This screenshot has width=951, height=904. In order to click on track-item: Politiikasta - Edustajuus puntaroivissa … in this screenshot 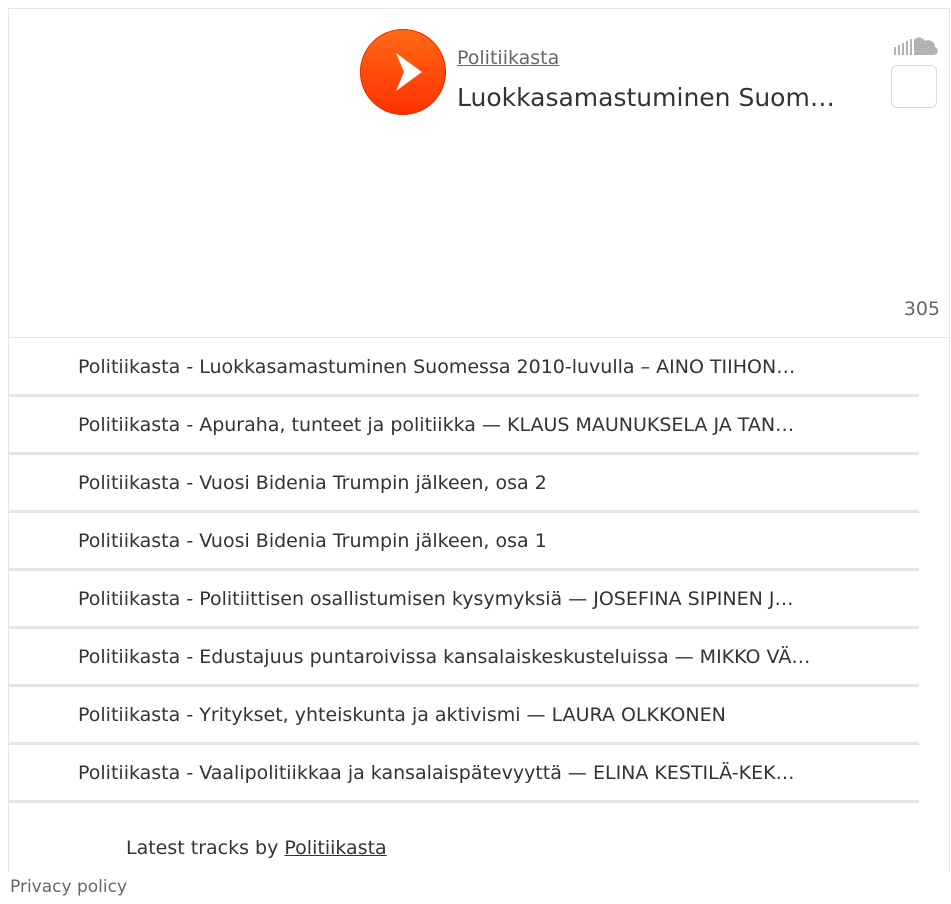, I will do `click(464, 658)`.